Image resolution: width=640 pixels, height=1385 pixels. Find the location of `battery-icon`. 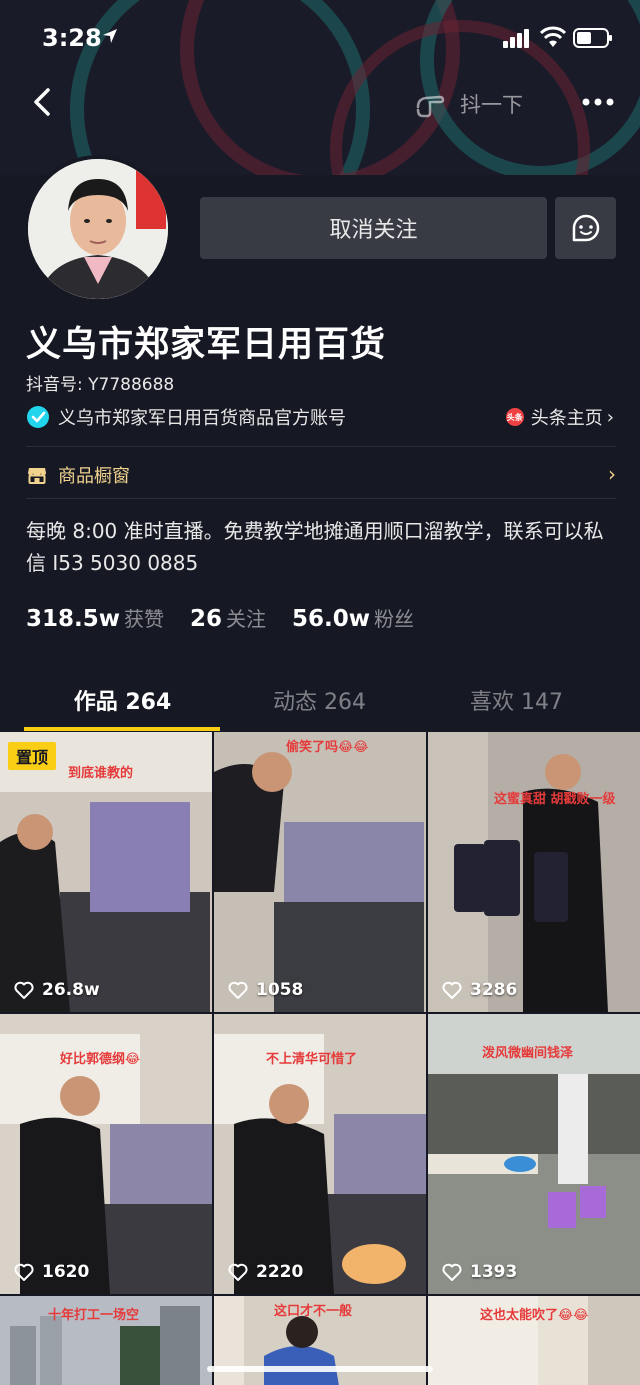

battery-icon is located at coordinates (592, 38).